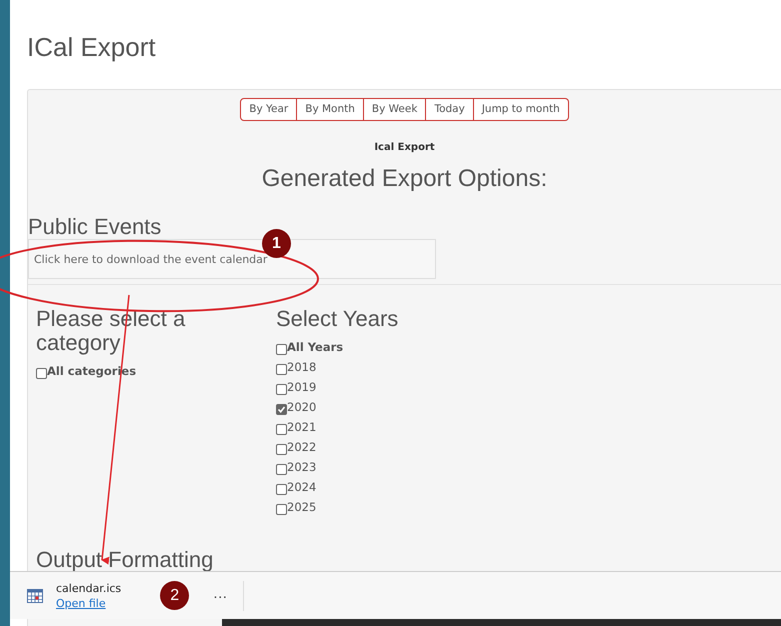 Image resolution: width=781 pixels, height=626 pixels. I want to click on option-label: 2022, so click(301, 447).